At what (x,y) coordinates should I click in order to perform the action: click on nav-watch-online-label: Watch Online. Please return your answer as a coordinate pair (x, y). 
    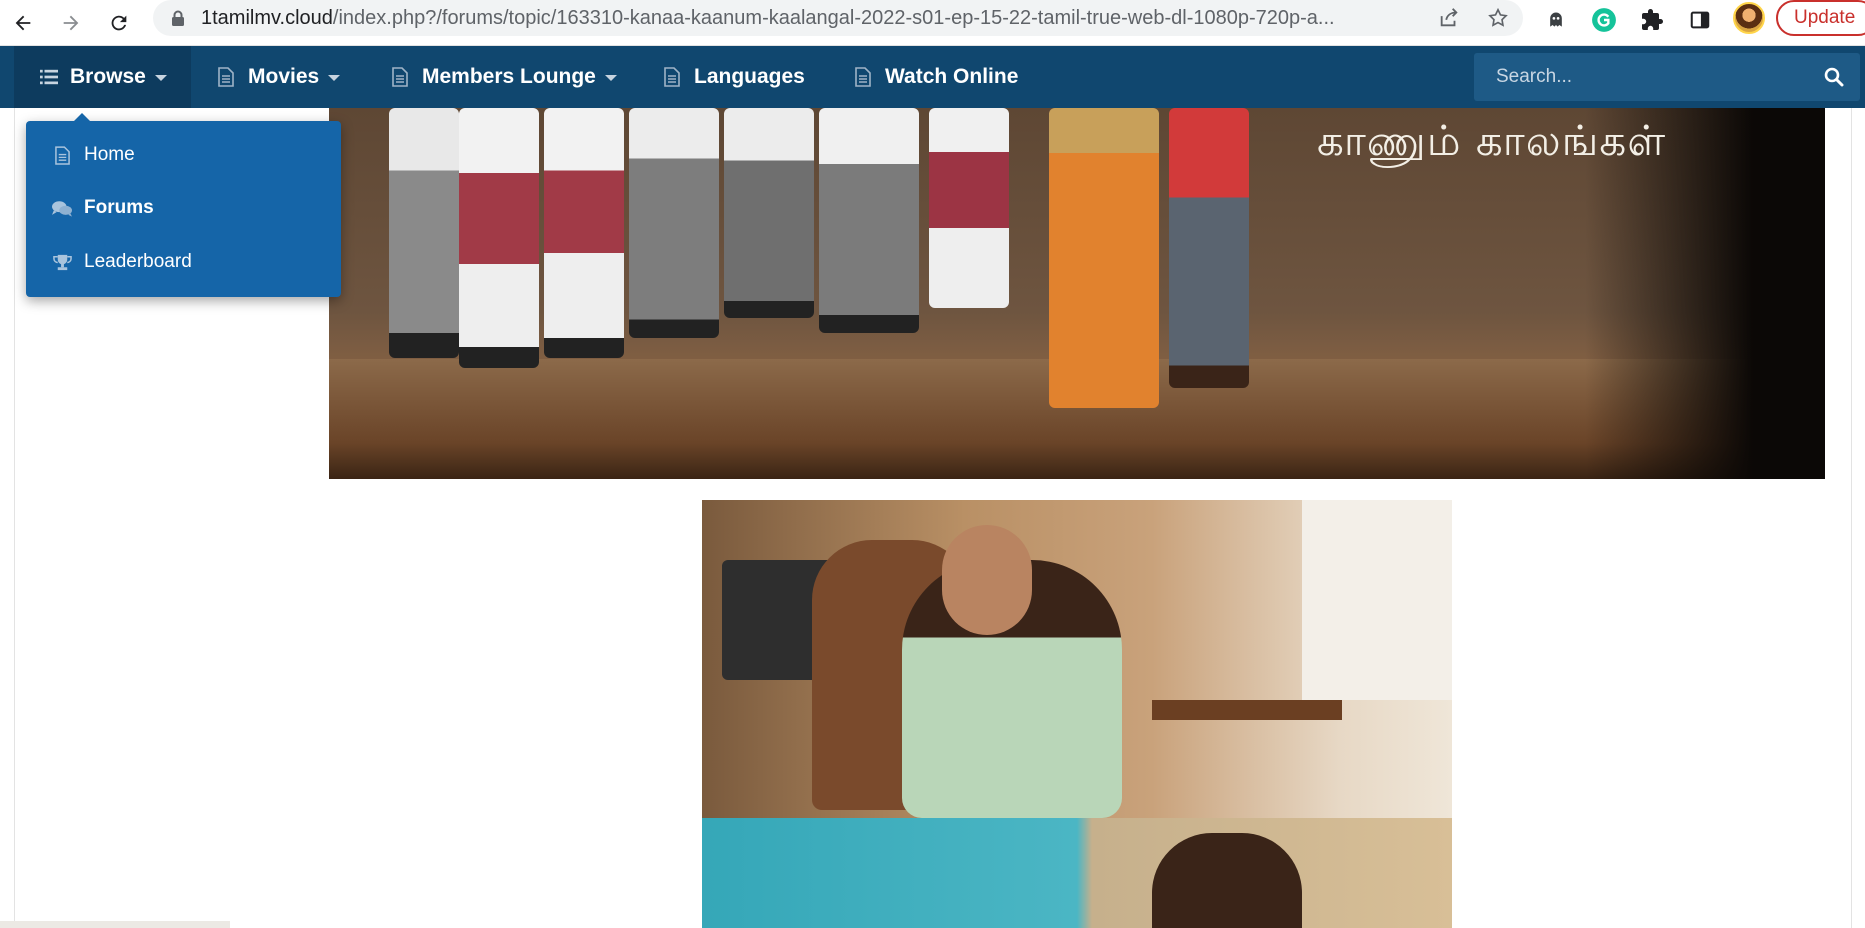
    Looking at the image, I should click on (952, 76).